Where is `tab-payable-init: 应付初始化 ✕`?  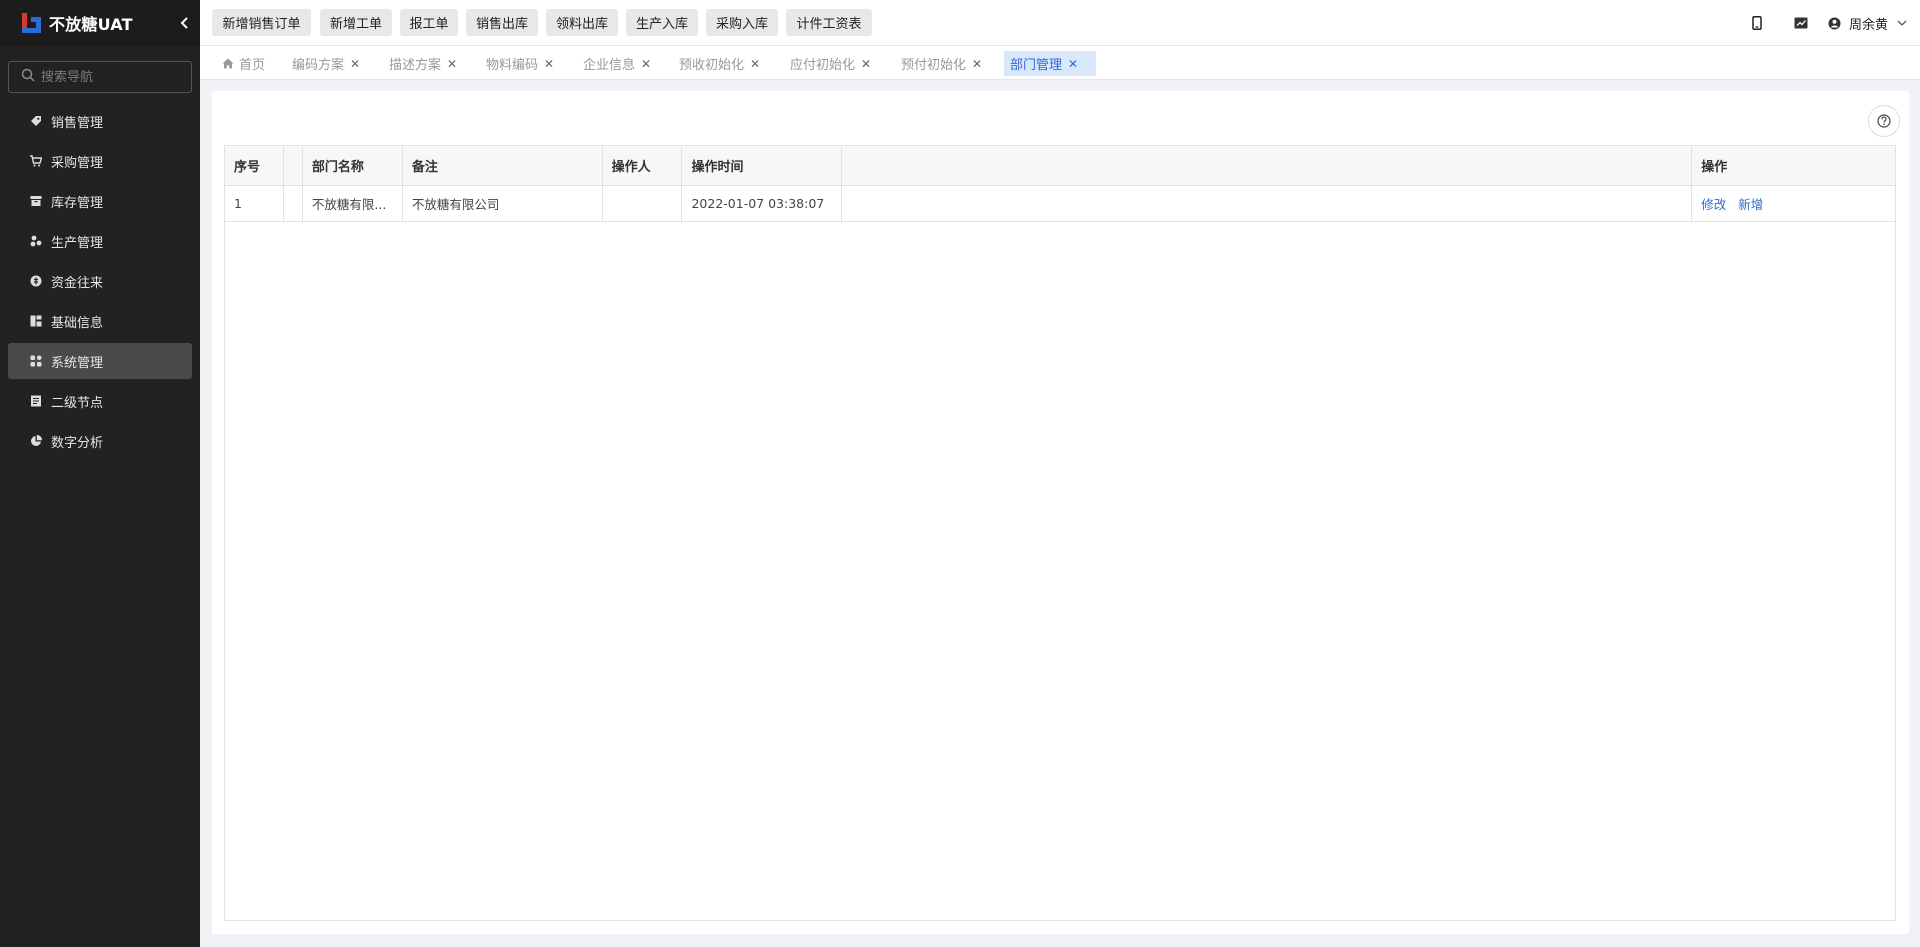
tab-payable-init: 应付初始化 ✕ is located at coordinates (830, 63).